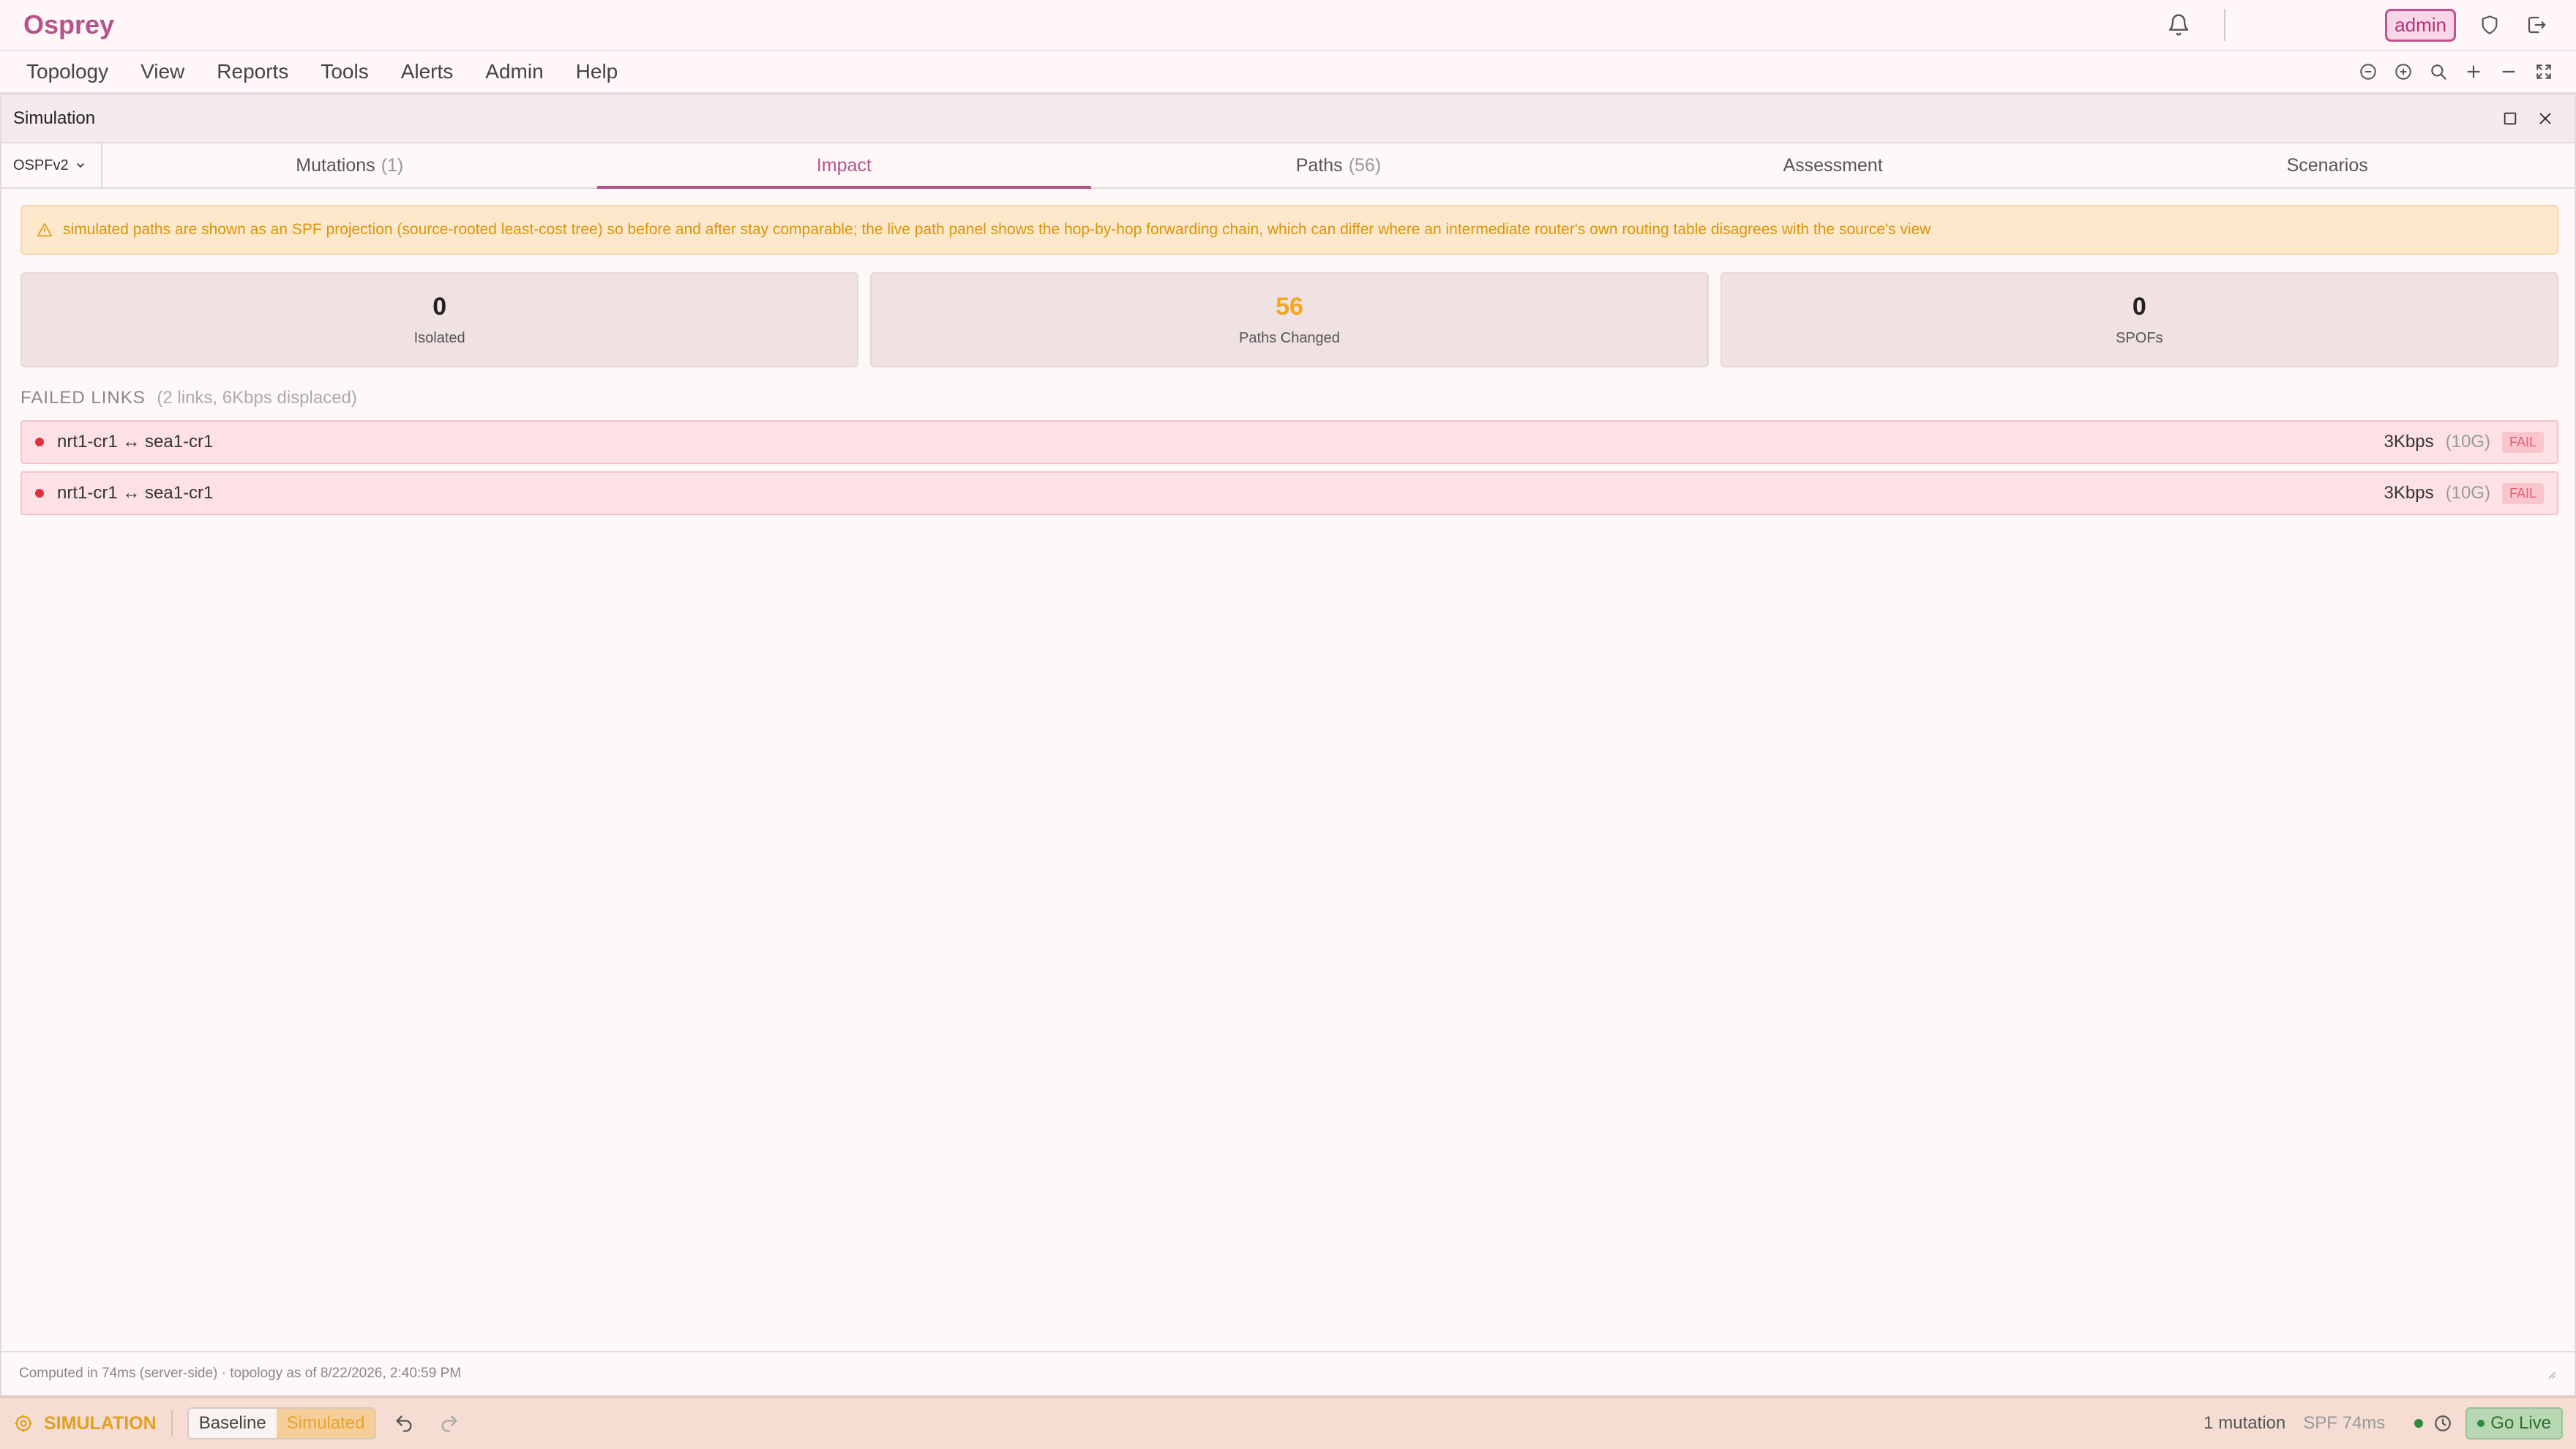  Describe the element at coordinates (2536, 25) in the screenshot. I see `logout-icon` at that location.